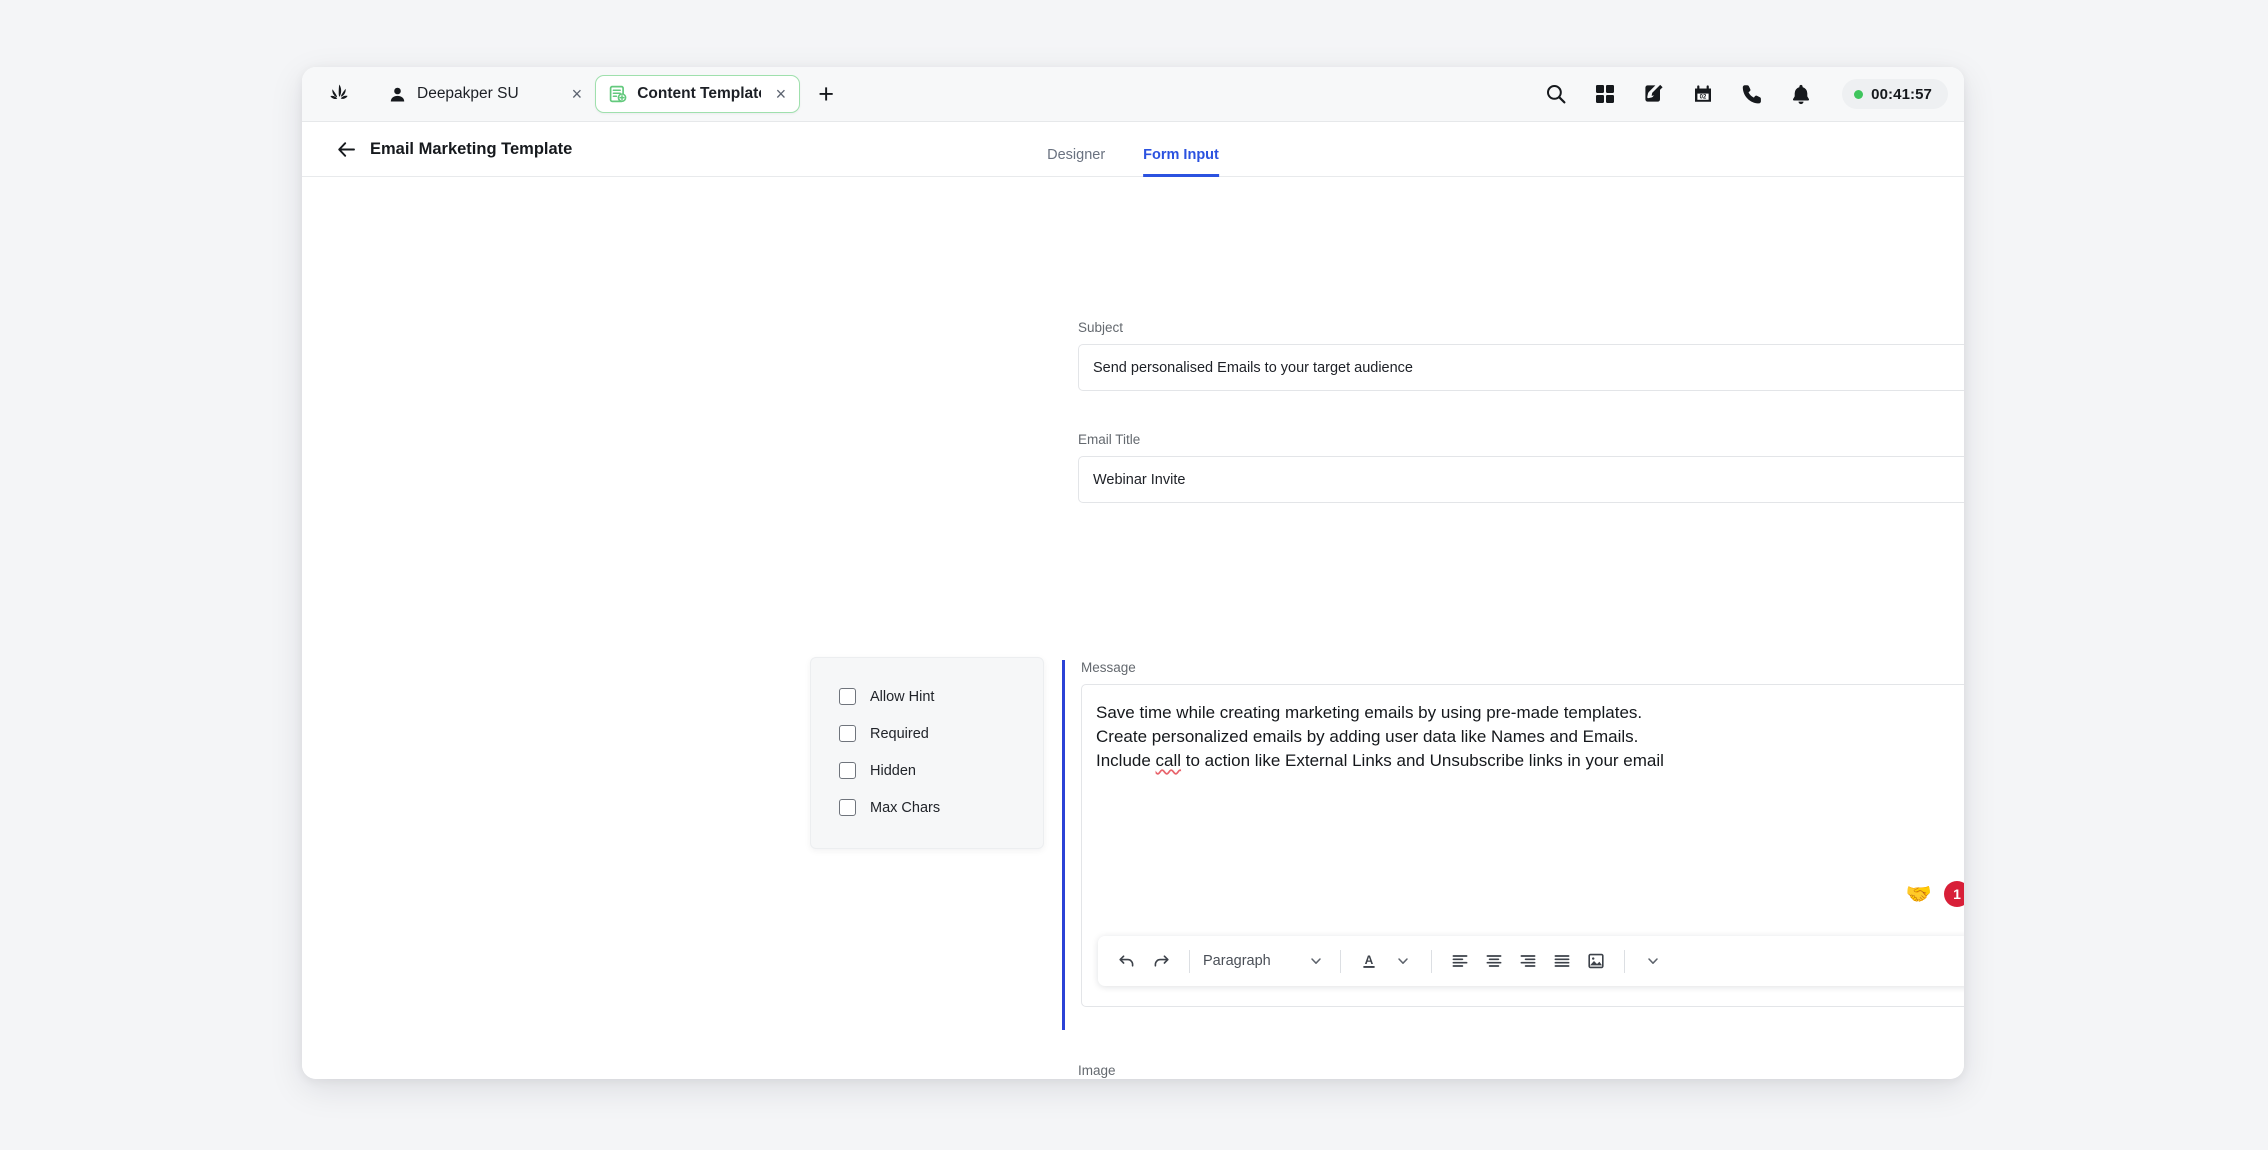 This screenshot has height=1150, width=2268. Describe the element at coordinates (1108, 667) in the screenshot. I see `message-label: Message` at that location.